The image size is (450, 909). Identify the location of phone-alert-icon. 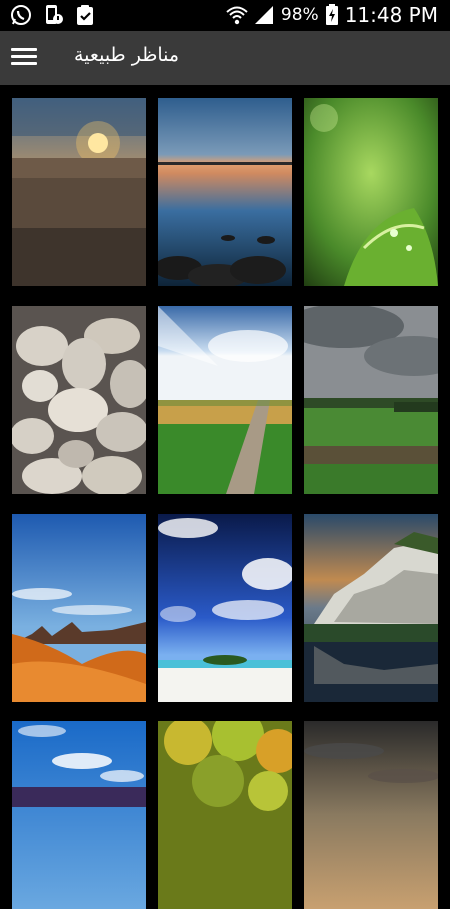
(53, 15).